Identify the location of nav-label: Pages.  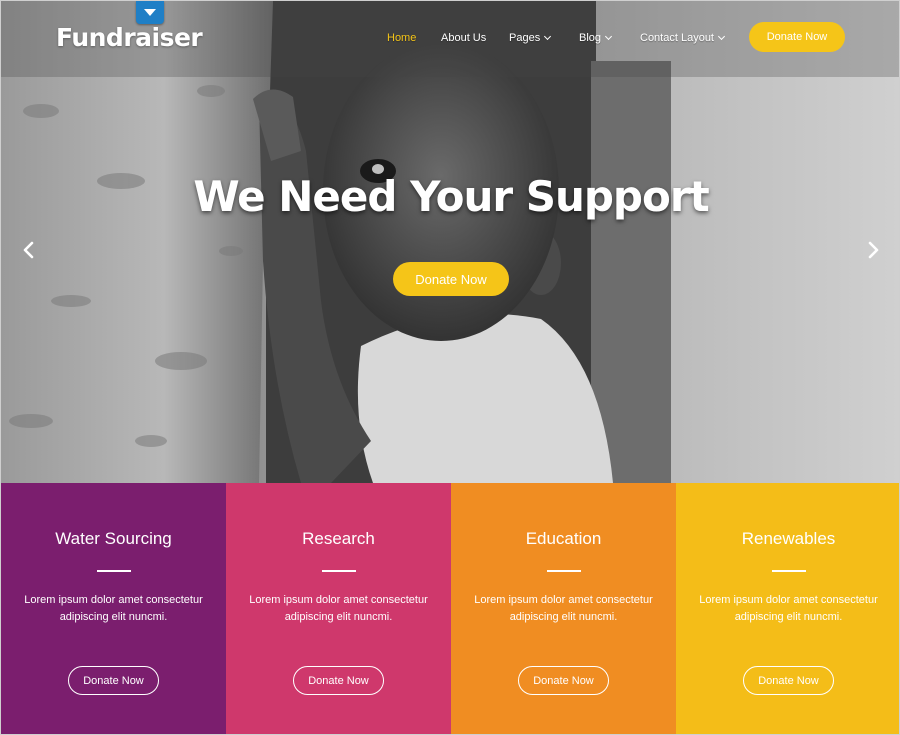
(525, 38).